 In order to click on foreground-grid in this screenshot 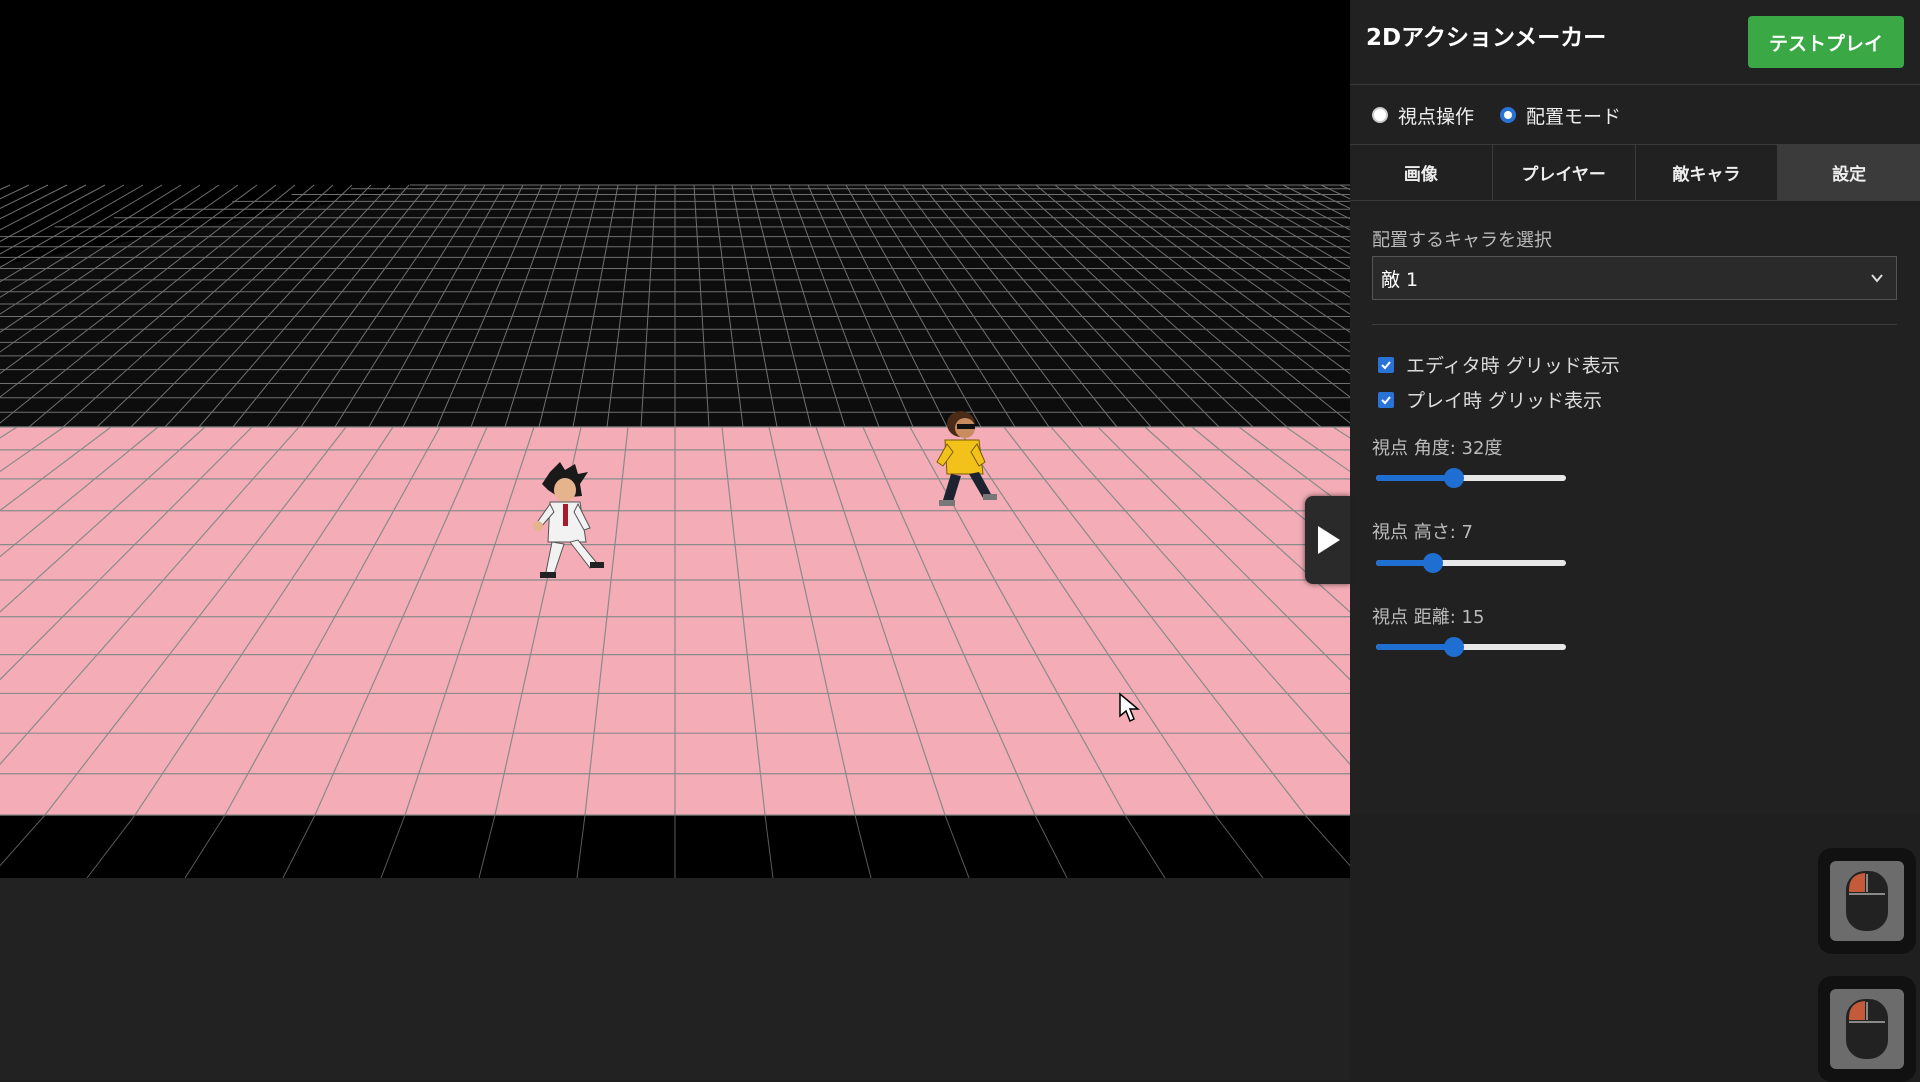, I will do `click(675, 846)`.